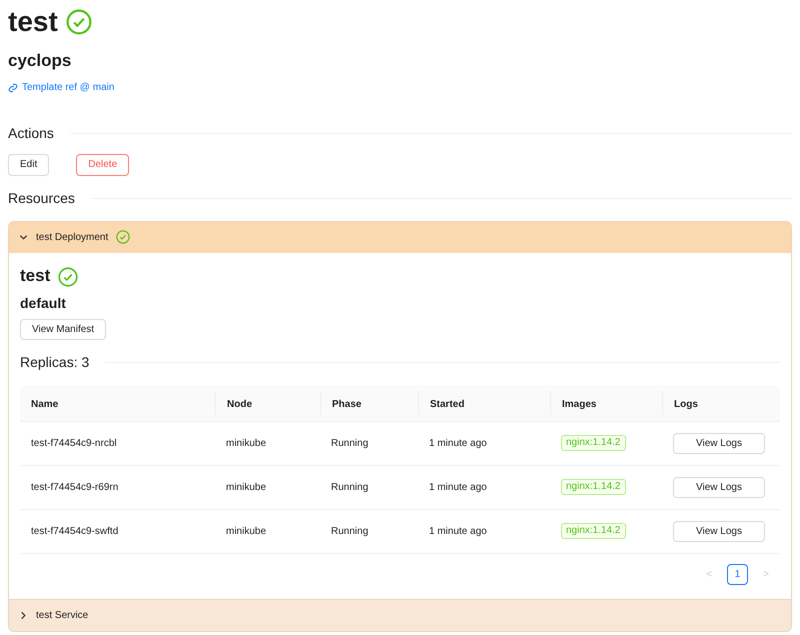  What do you see at coordinates (41, 198) in the screenshot?
I see `section-heading: Resources` at bounding box center [41, 198].